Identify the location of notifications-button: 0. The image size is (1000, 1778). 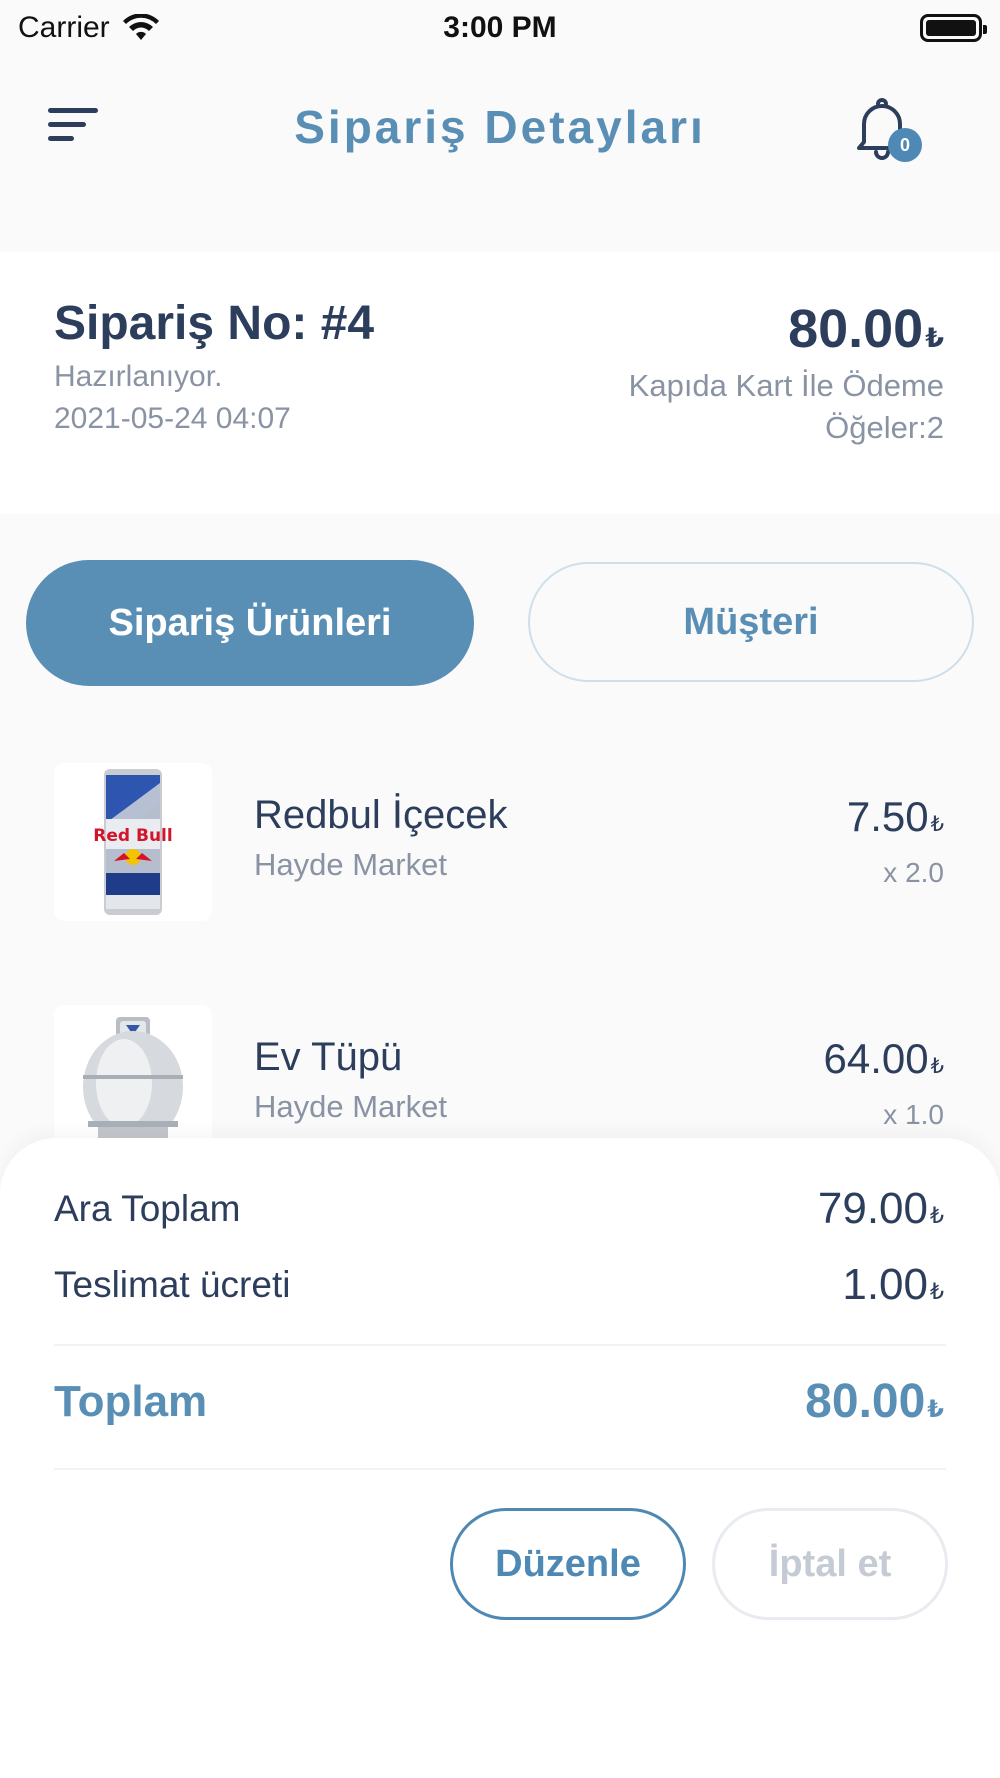
(887, 131).